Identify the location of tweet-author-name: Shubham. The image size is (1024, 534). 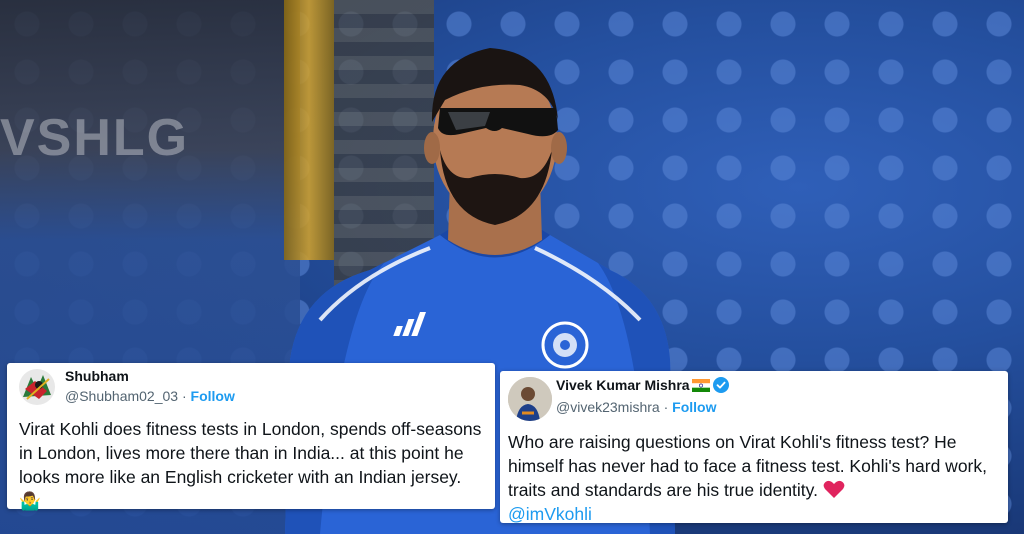
(97, 376).